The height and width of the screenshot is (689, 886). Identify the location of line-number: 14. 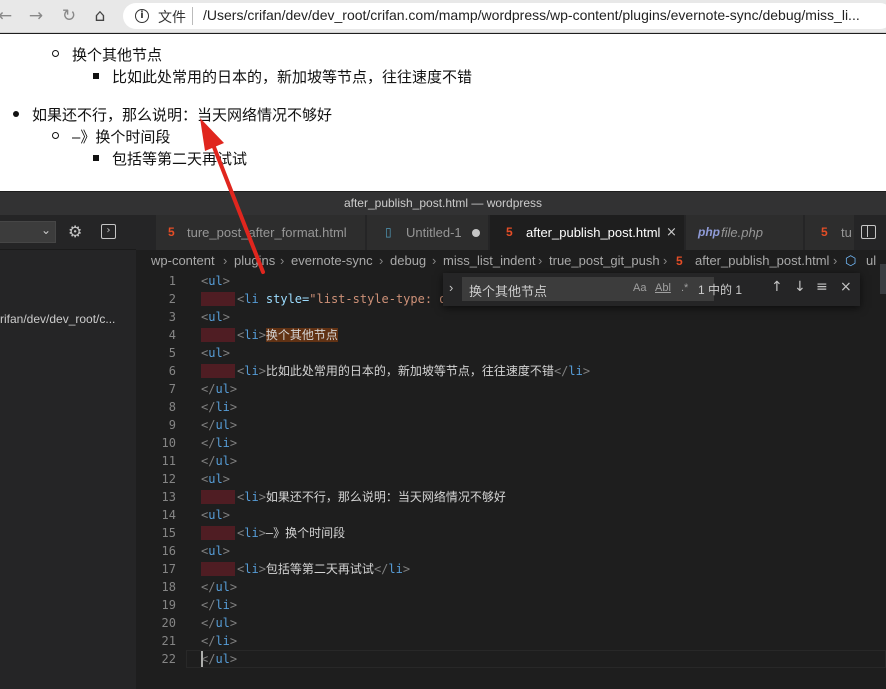
(168, 515).